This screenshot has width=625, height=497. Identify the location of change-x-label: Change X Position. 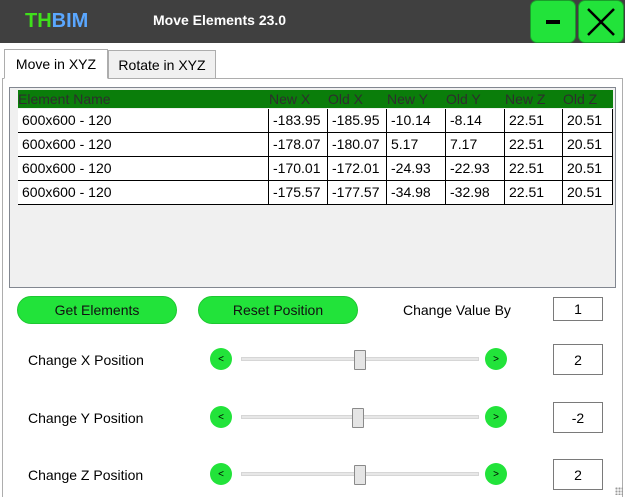
(86, 360).